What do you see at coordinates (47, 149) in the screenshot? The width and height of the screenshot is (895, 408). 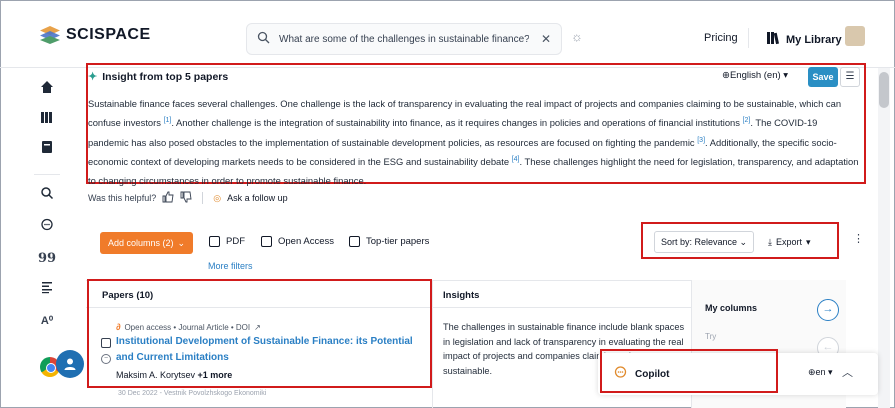 I see `notebook-icon` at bounding box center [47, 149].